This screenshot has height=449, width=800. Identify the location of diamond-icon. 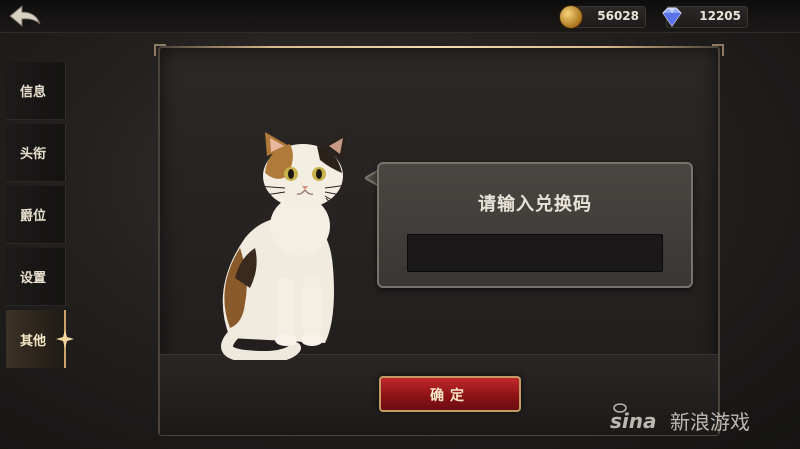
(672, 17).